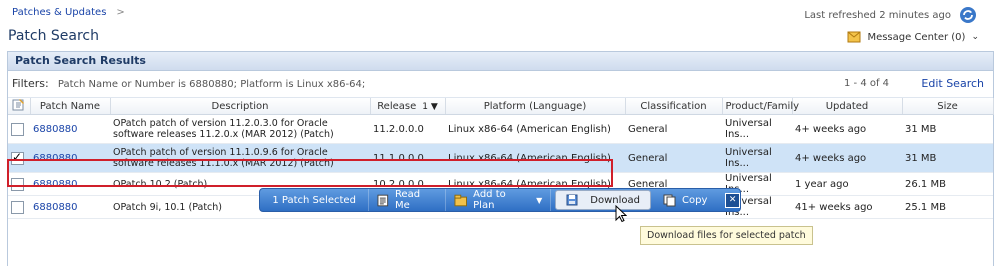  I want to click on select-all-header, so click(19, 106).